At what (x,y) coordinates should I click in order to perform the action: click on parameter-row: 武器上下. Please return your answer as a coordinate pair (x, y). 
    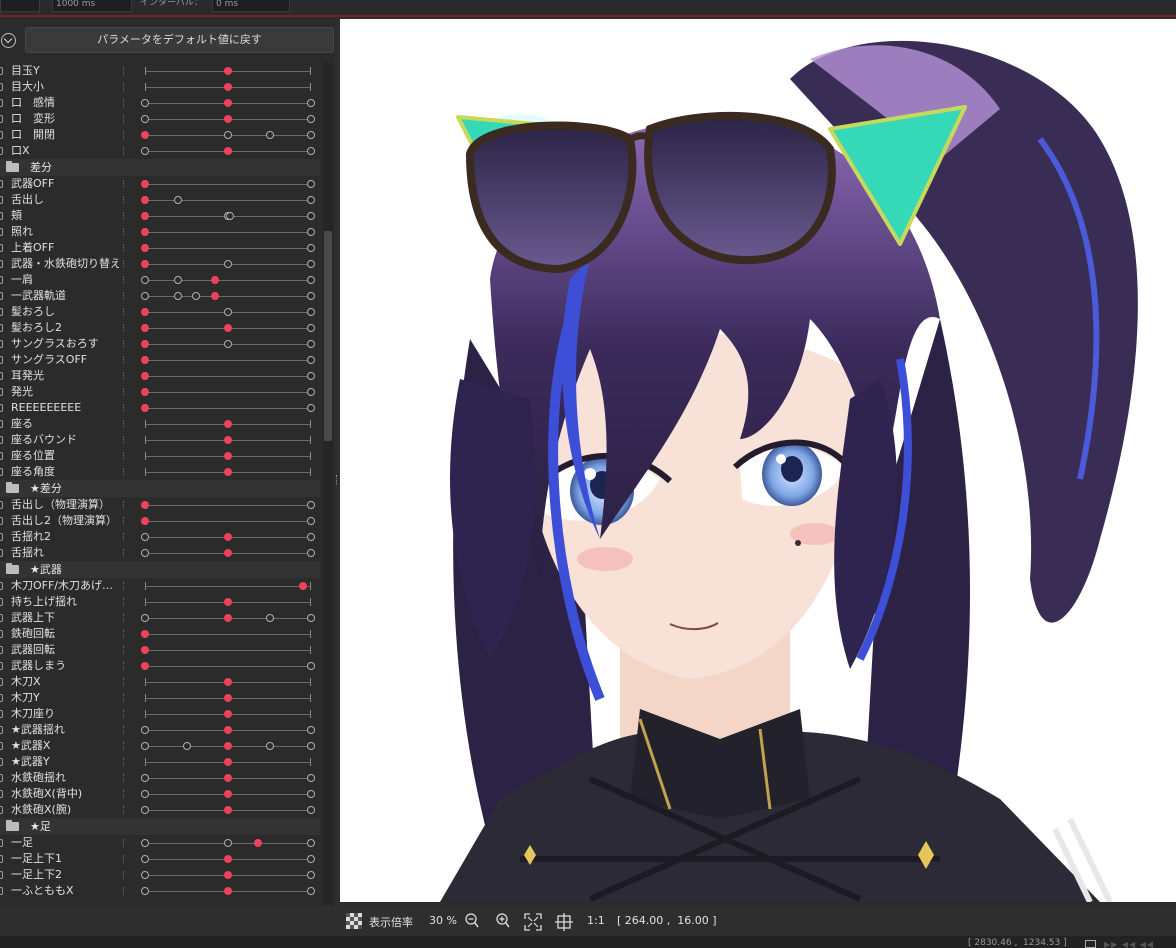
    Looking at the image, I should click on (160, 618).